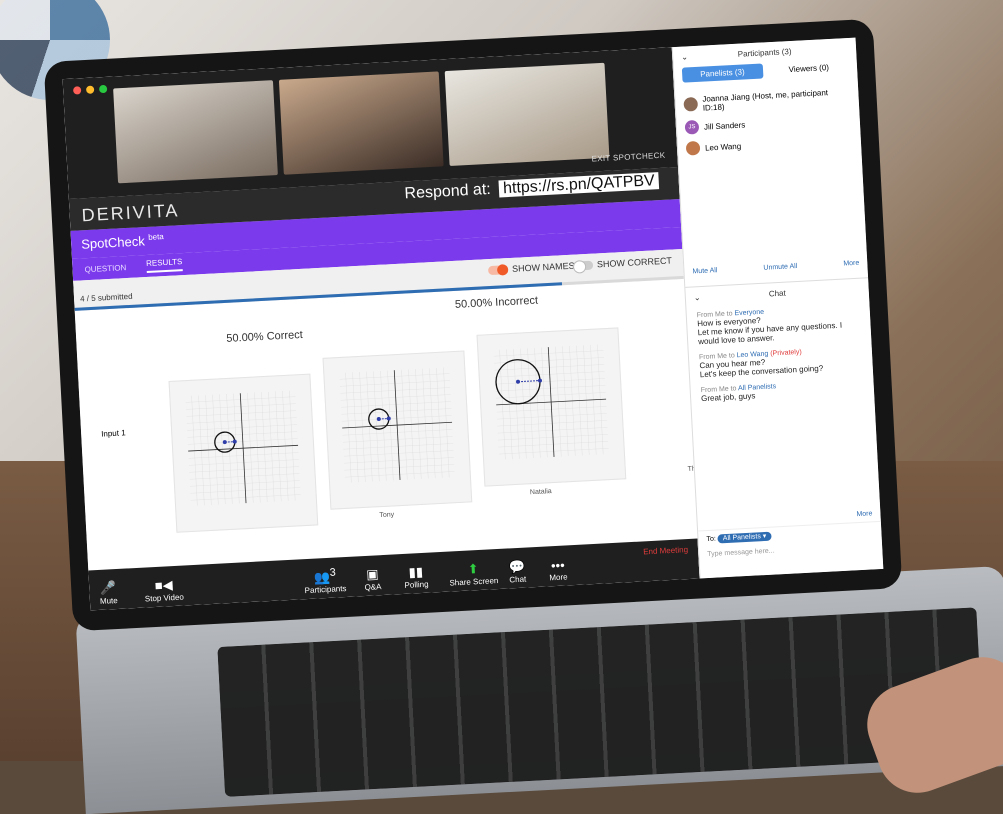  What do you see at coordinates (692, 127) in the screenshot?
I see `avatar: JS` at bounding box center [692, 127].